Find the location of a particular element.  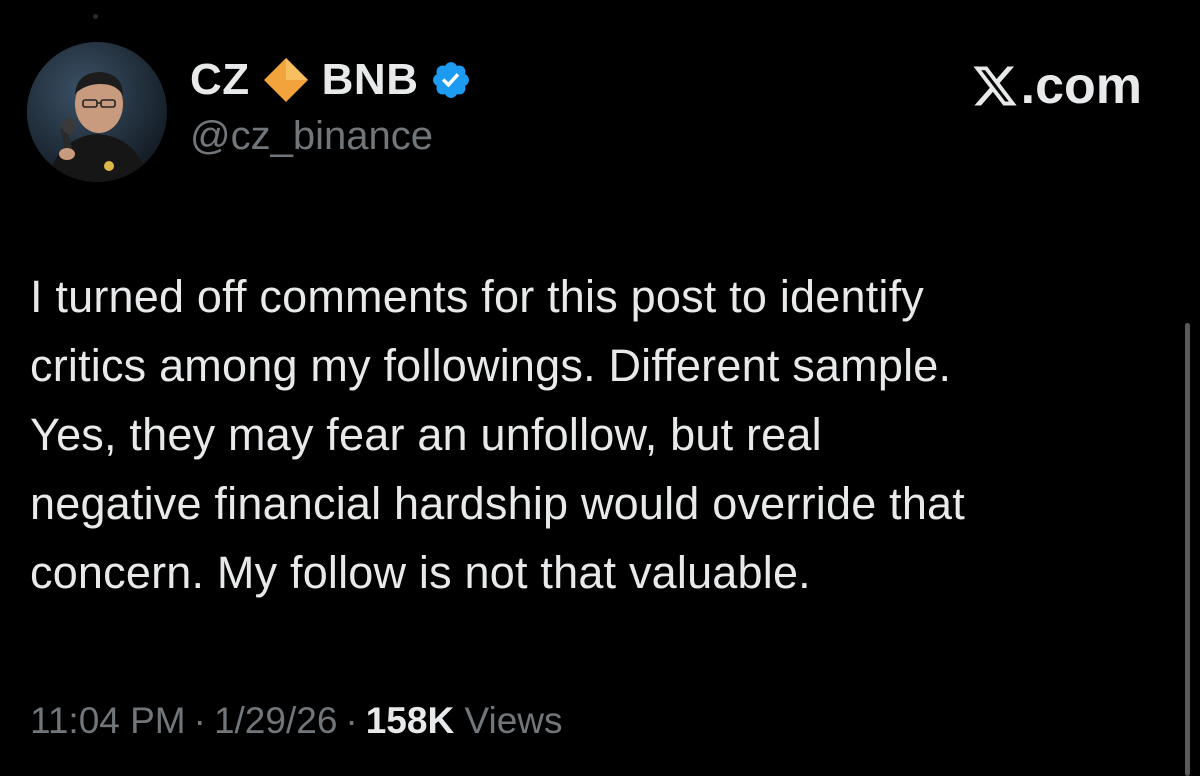

x-logo-icon is located at coordinates (995, 86).